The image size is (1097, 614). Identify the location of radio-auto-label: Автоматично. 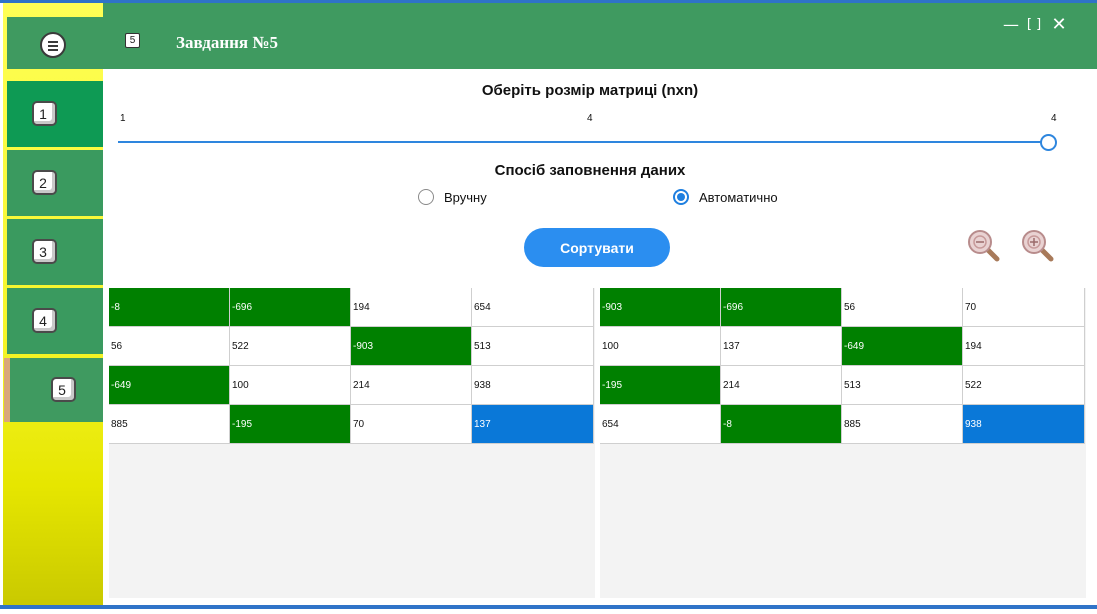
(738, 197).